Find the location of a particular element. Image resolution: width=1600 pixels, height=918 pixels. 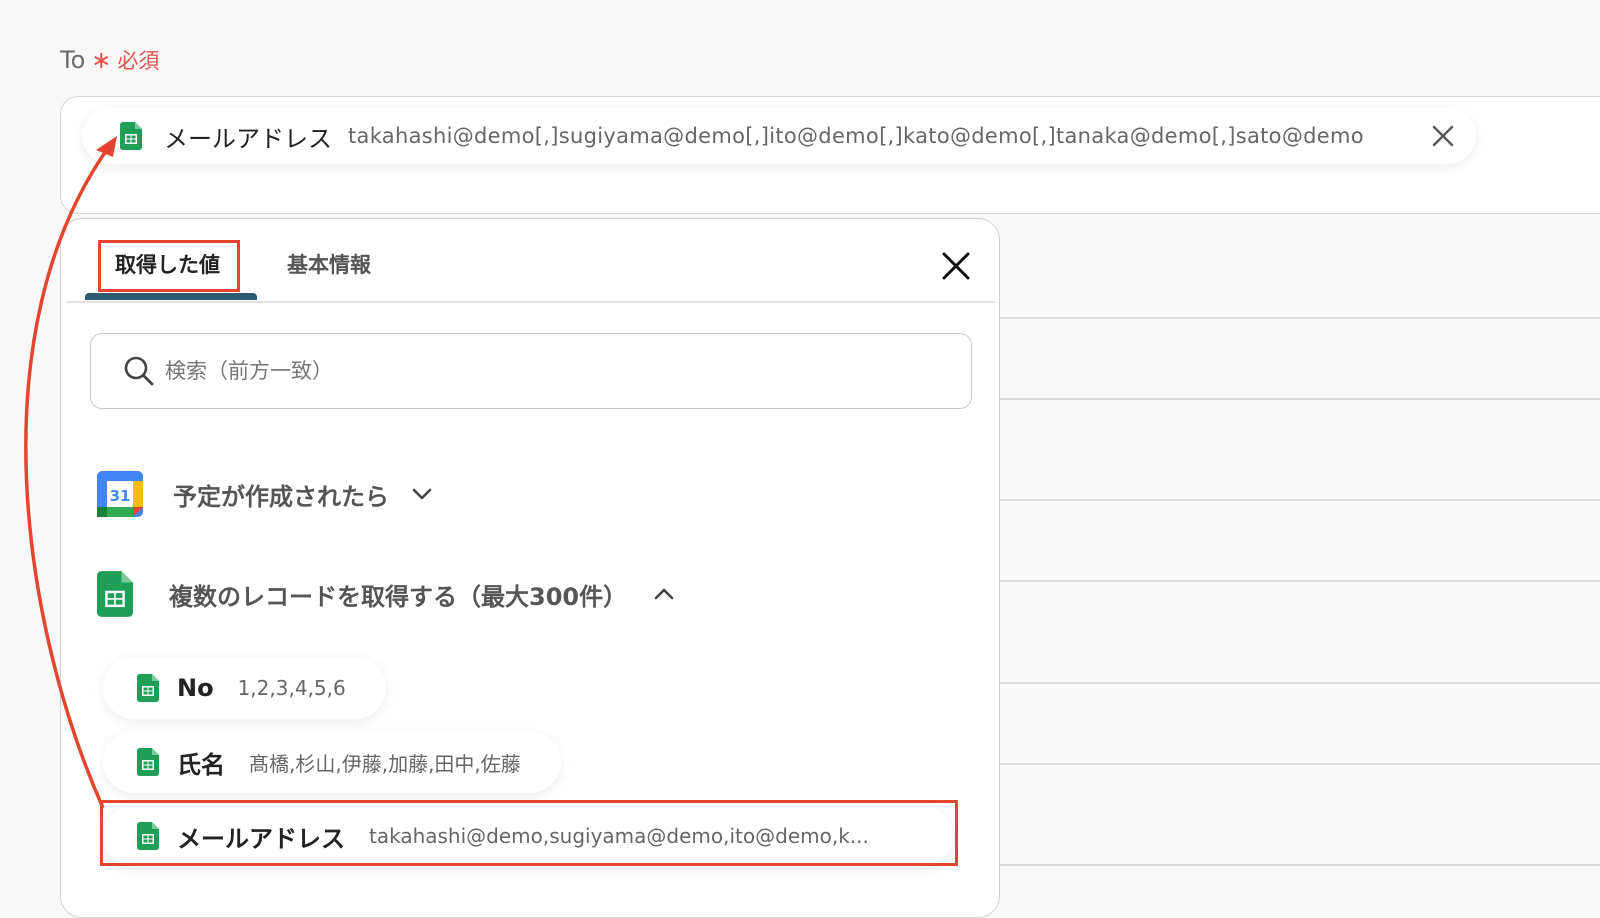

search-box is located at coordinates (531, 371).